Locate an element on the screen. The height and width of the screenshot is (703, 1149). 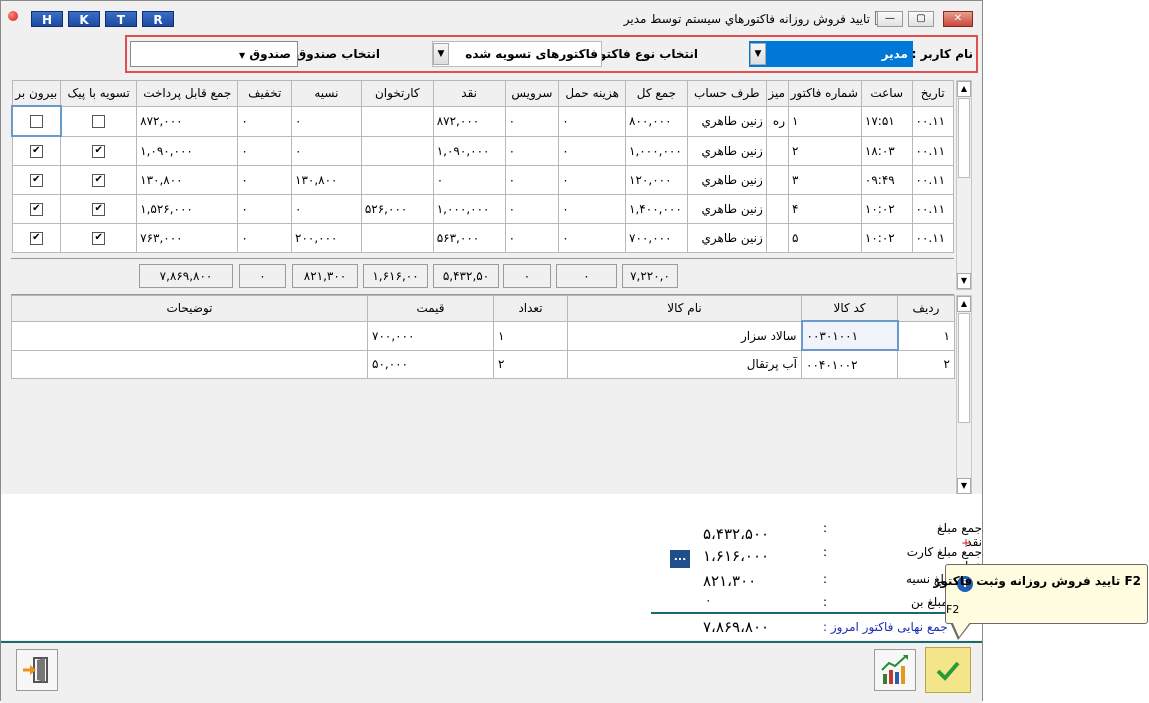
column-header: میز is located at coordinates (777, 93).